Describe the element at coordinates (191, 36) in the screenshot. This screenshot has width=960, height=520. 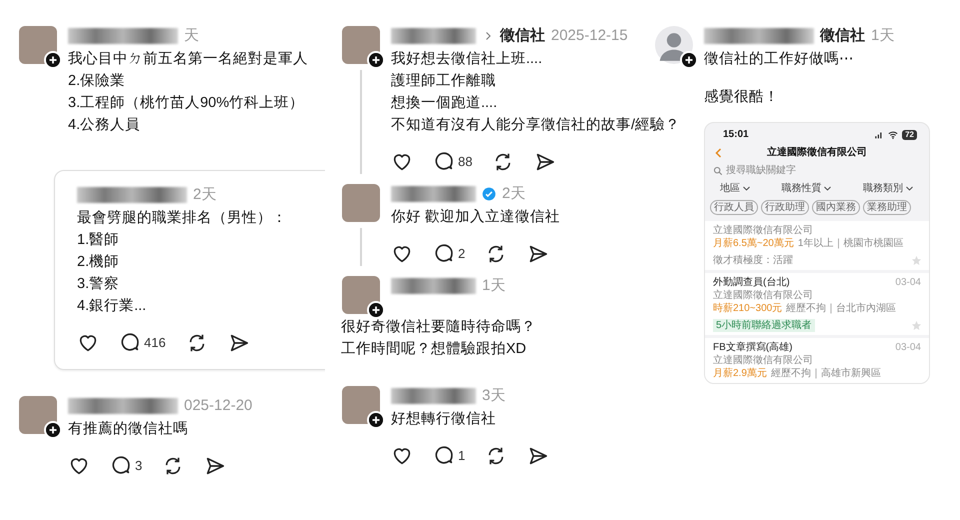
I see `post-time: 天` at that location.